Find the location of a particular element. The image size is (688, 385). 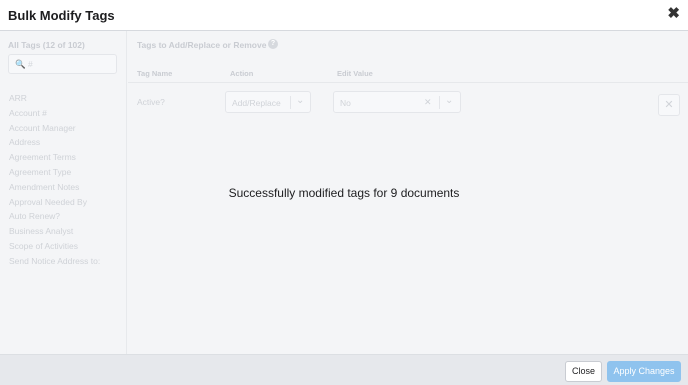

tag-list-item: Scope of Activities is located at coordinates (54, 246).